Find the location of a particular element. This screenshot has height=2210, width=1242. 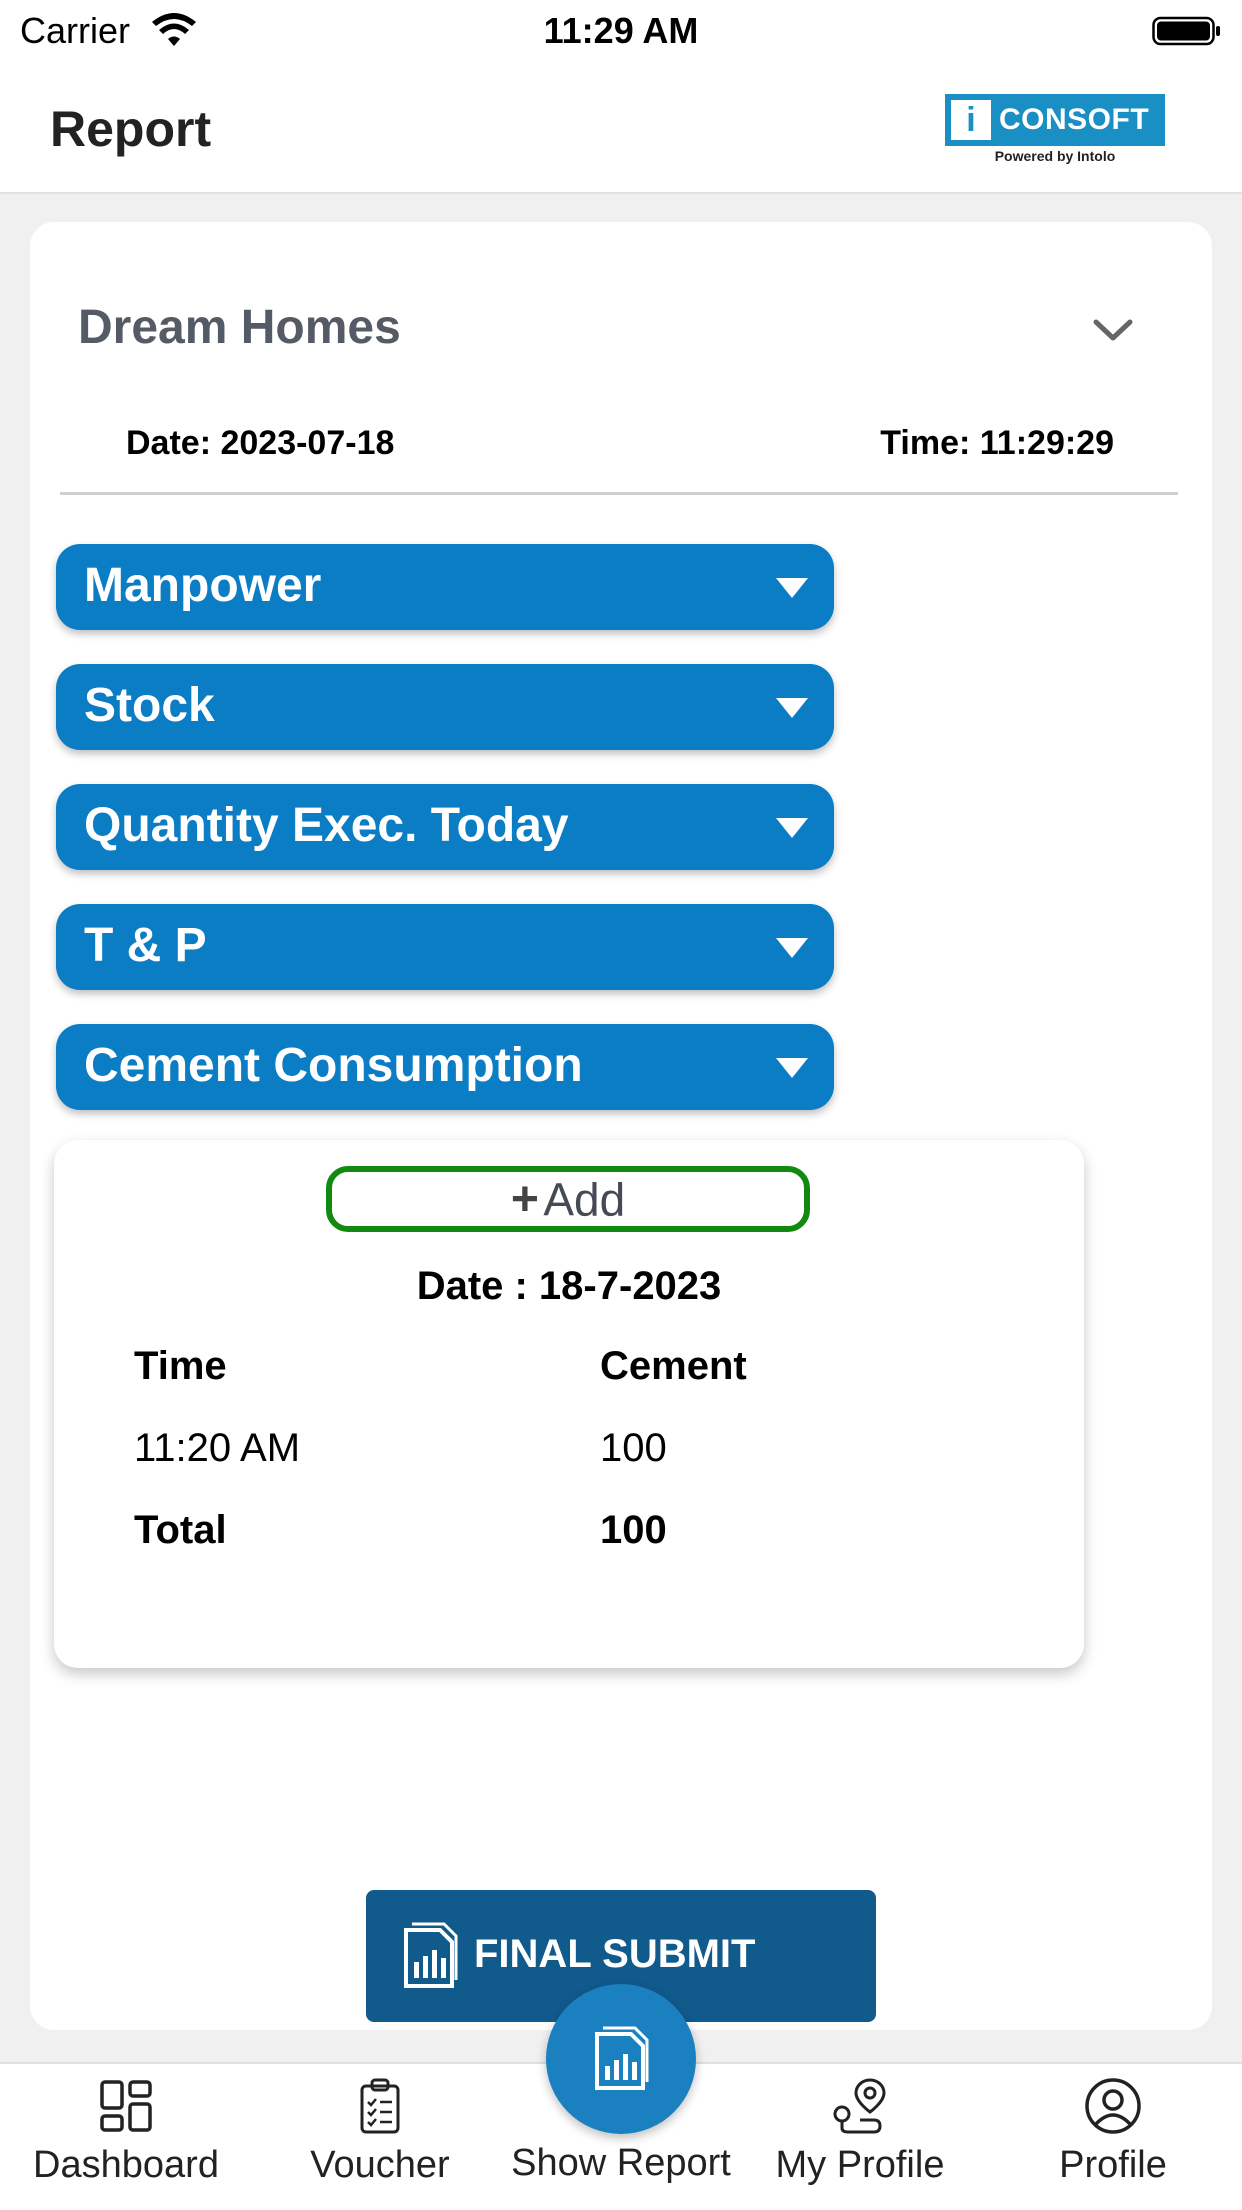

dashboard-icon is located at coordinates (126, 2106).